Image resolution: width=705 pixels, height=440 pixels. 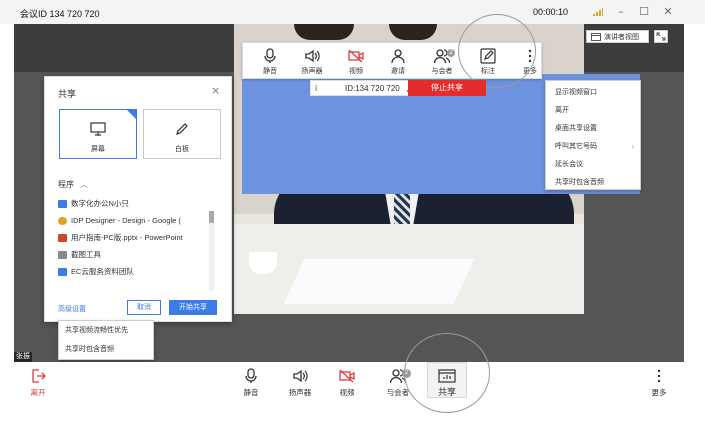 I want to click on share-video-button: 视频, so click(x=356, y=62).